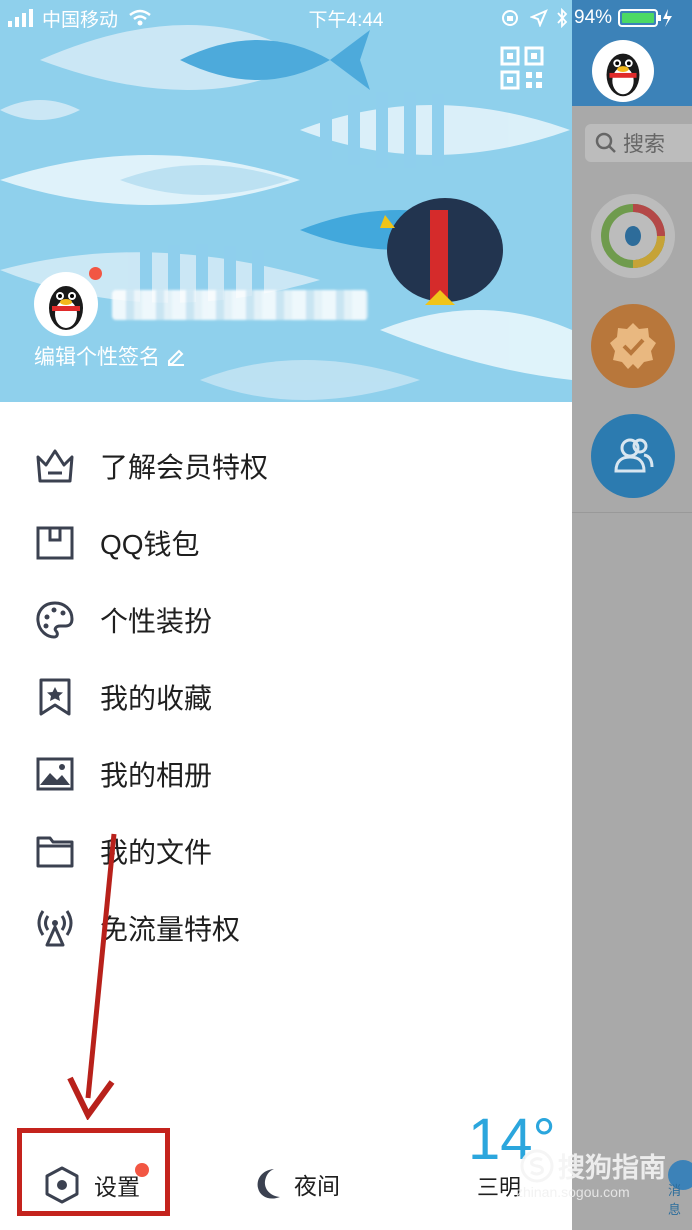 This screenshot has width=692, height=1230. What do you see at coordinates (284, 466) in the screenshot?
I see `menu-item-vip-privilege: 了解会员特权` at bounding box center [284, 466].